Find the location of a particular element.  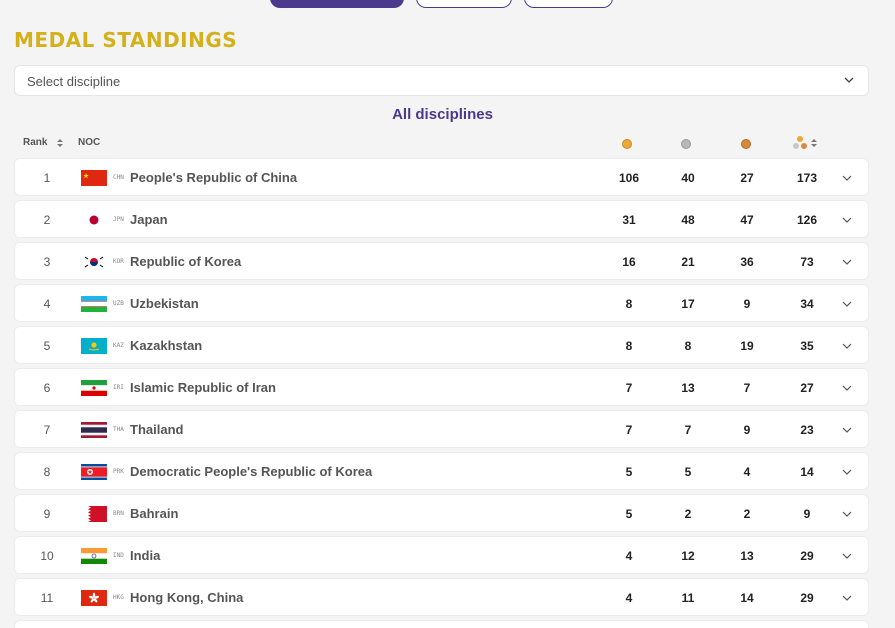

rank-column-header: Rank is located at coordinates (35, 142).